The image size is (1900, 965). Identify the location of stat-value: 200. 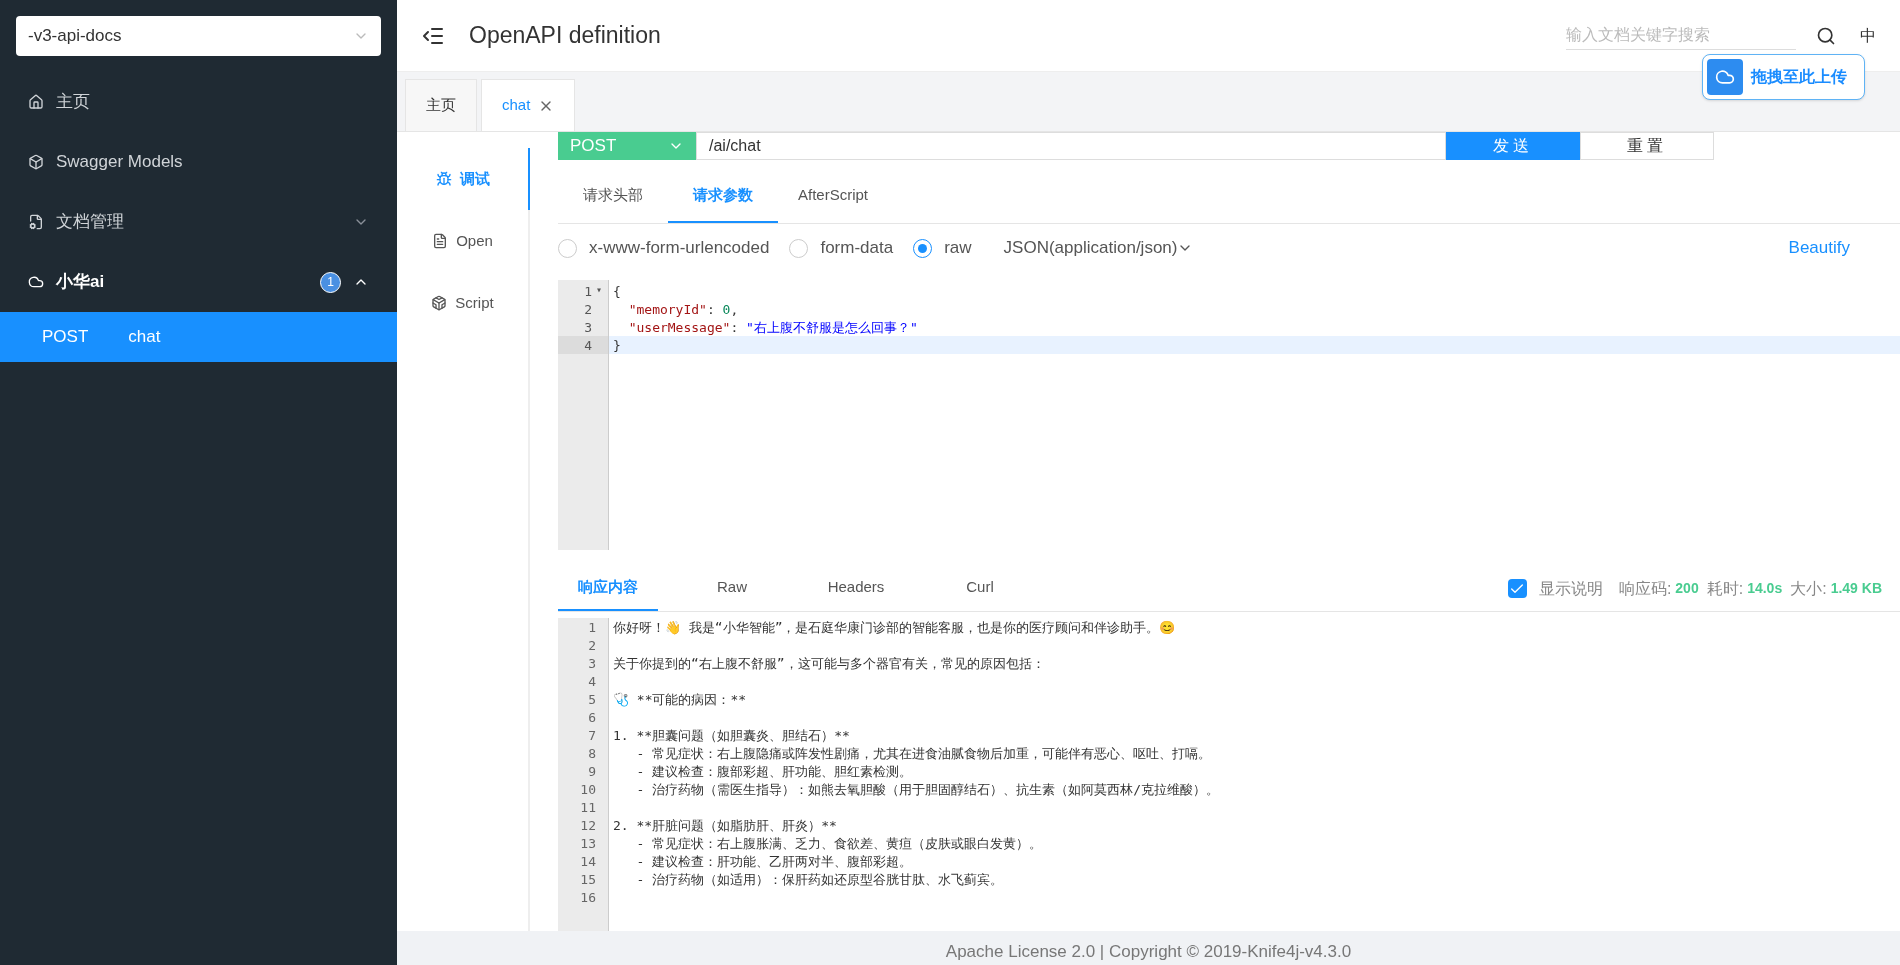
(1687, 588).